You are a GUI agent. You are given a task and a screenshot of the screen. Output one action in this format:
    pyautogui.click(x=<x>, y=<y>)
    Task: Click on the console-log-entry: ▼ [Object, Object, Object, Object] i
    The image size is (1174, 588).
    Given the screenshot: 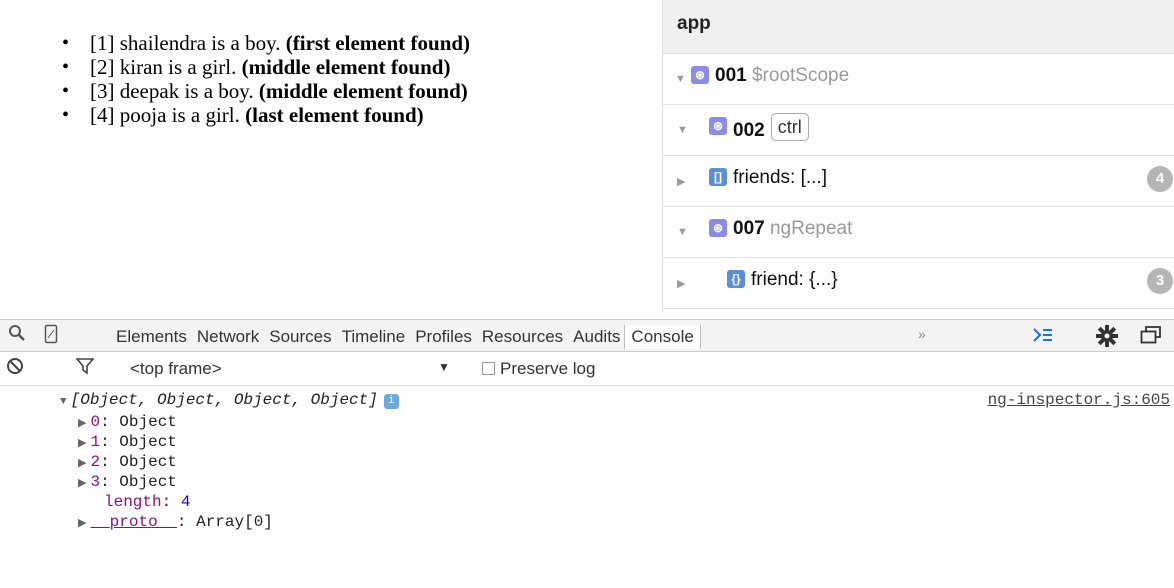 What is the action you would take?
    pyautogui.click(x=229, y=401)
    